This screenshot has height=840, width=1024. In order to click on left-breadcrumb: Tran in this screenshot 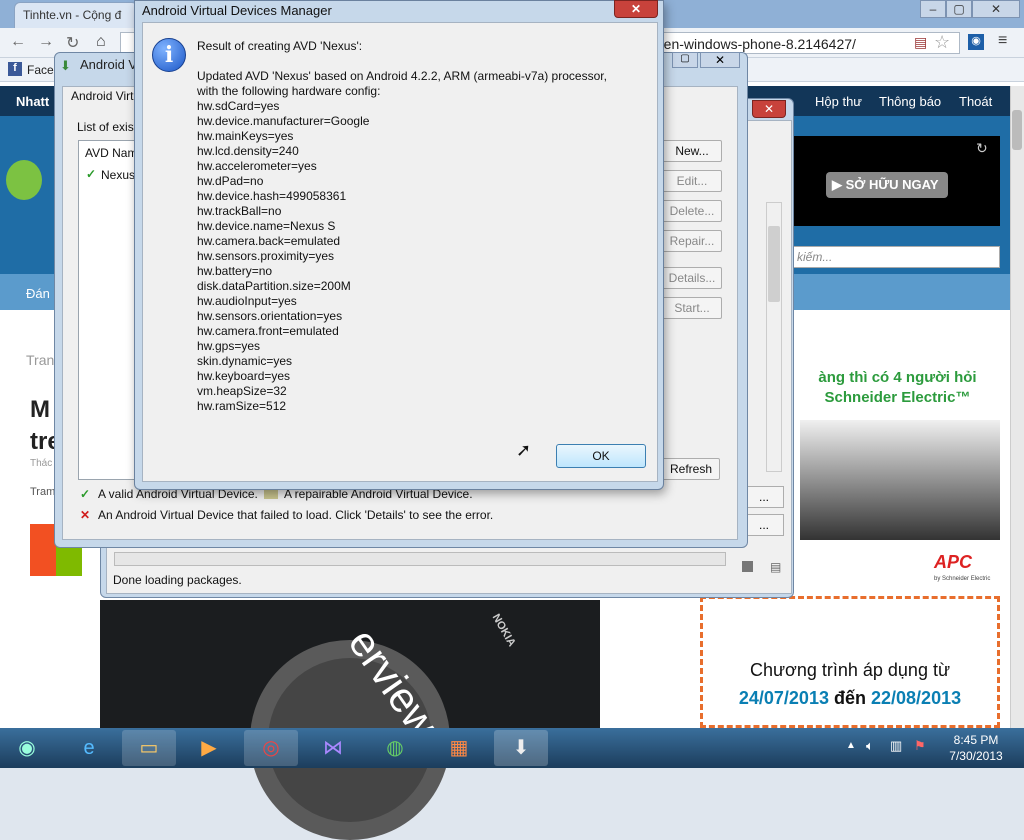, I will do `click(40, 360)`.